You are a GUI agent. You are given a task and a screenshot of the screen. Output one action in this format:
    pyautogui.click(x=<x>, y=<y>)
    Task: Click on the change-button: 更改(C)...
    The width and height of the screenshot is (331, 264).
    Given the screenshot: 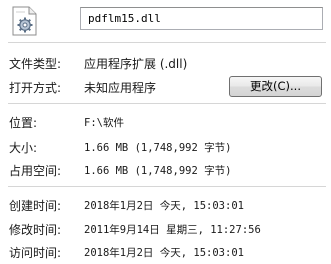 What is the action you would take?
    pyautogui.click(x=275, y=86)
    